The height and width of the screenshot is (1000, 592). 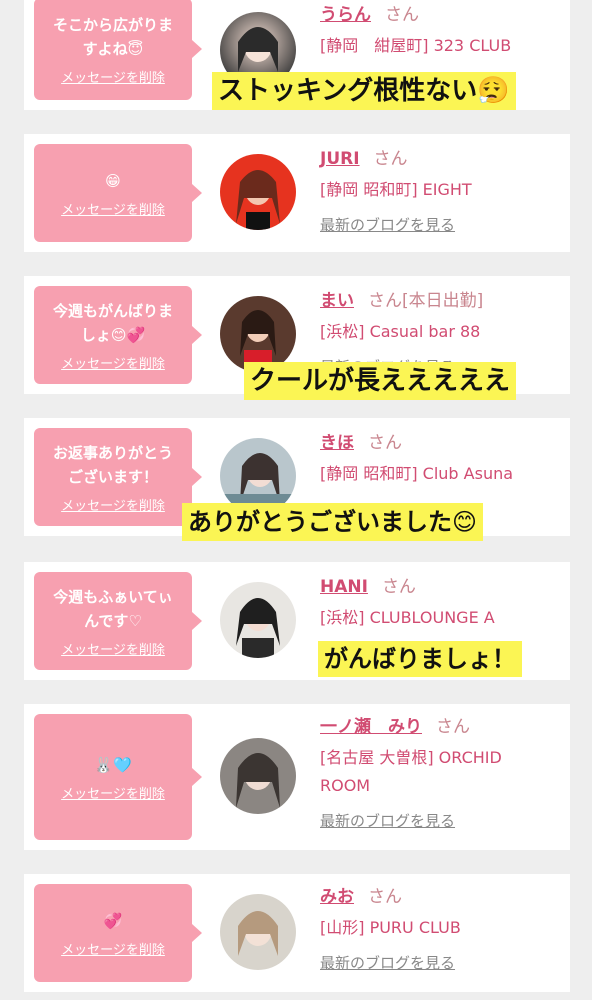 What do you see at coordinates (340, 159) in the screenshot?
I see `cast-name-link: JURI` at bounding box center [340, 159].